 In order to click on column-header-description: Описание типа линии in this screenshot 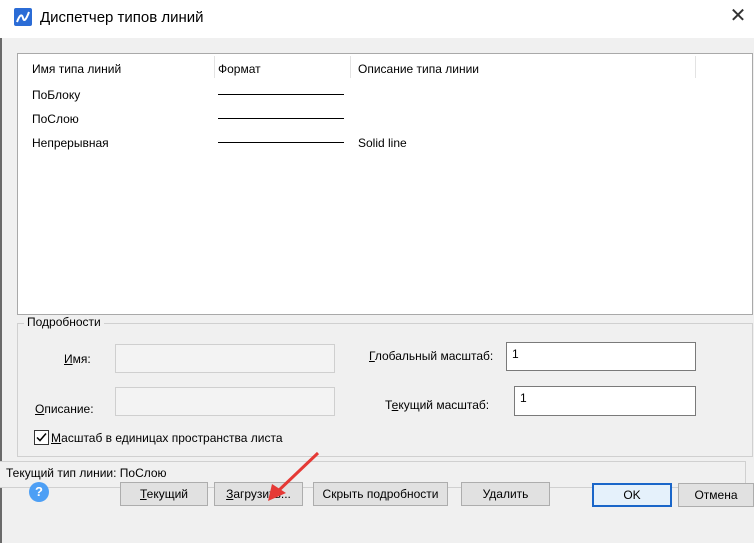, I will do `click(418, 69)`.